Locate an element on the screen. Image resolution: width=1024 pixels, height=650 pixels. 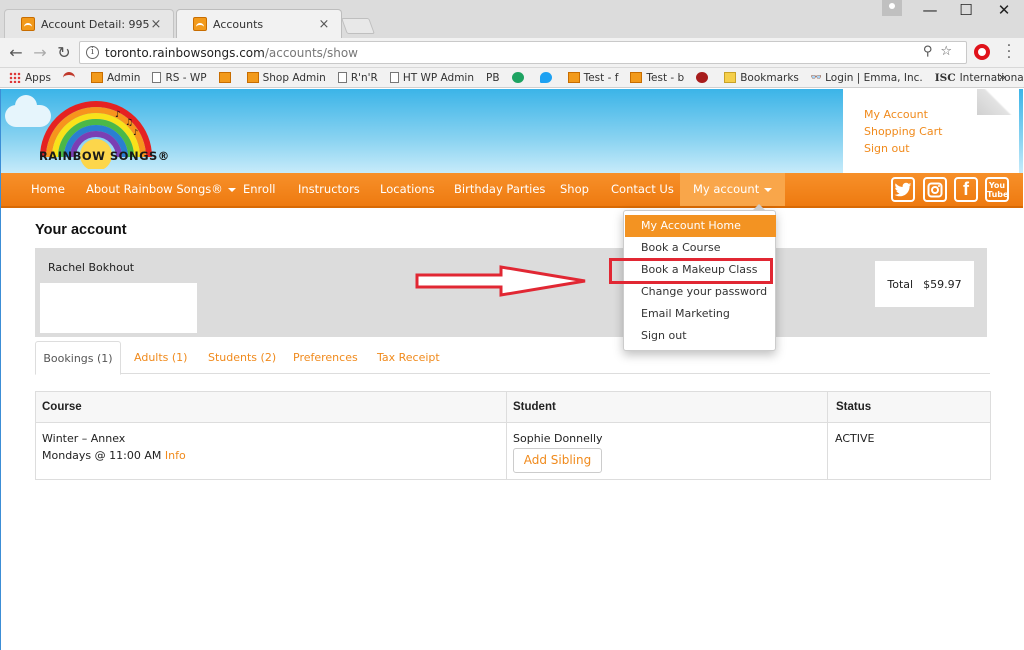
maximize-button: ☐ is located at coordinates (966, 11).